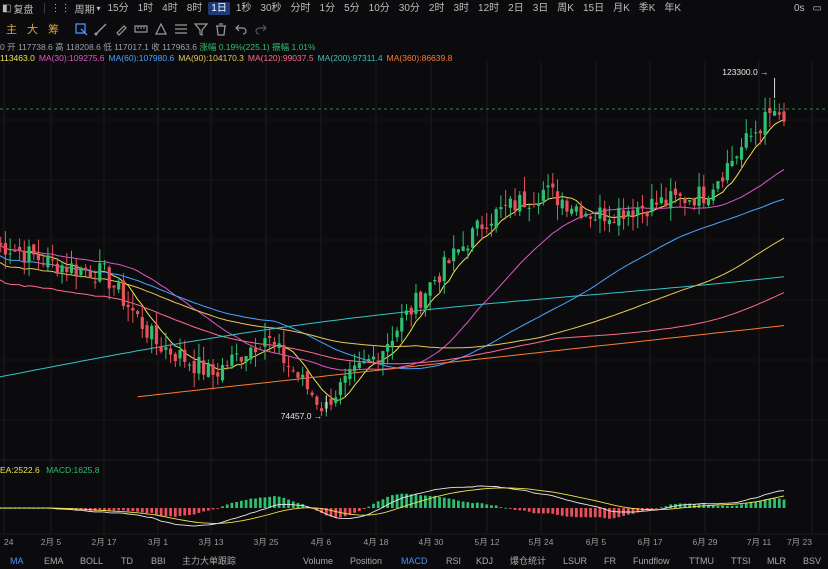  I want to click on dea-value: EA:2522.6, so click(20, 470).